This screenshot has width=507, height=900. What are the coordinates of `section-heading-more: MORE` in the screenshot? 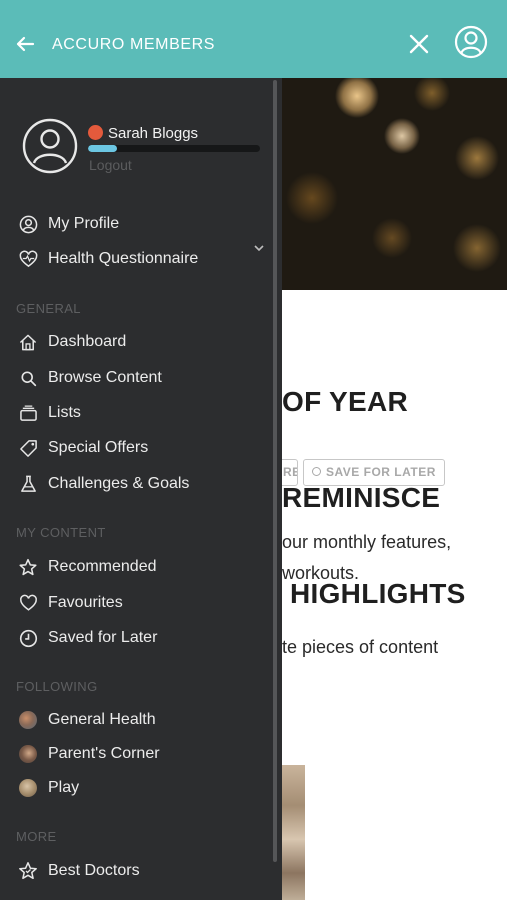 It's located at (36, 836).